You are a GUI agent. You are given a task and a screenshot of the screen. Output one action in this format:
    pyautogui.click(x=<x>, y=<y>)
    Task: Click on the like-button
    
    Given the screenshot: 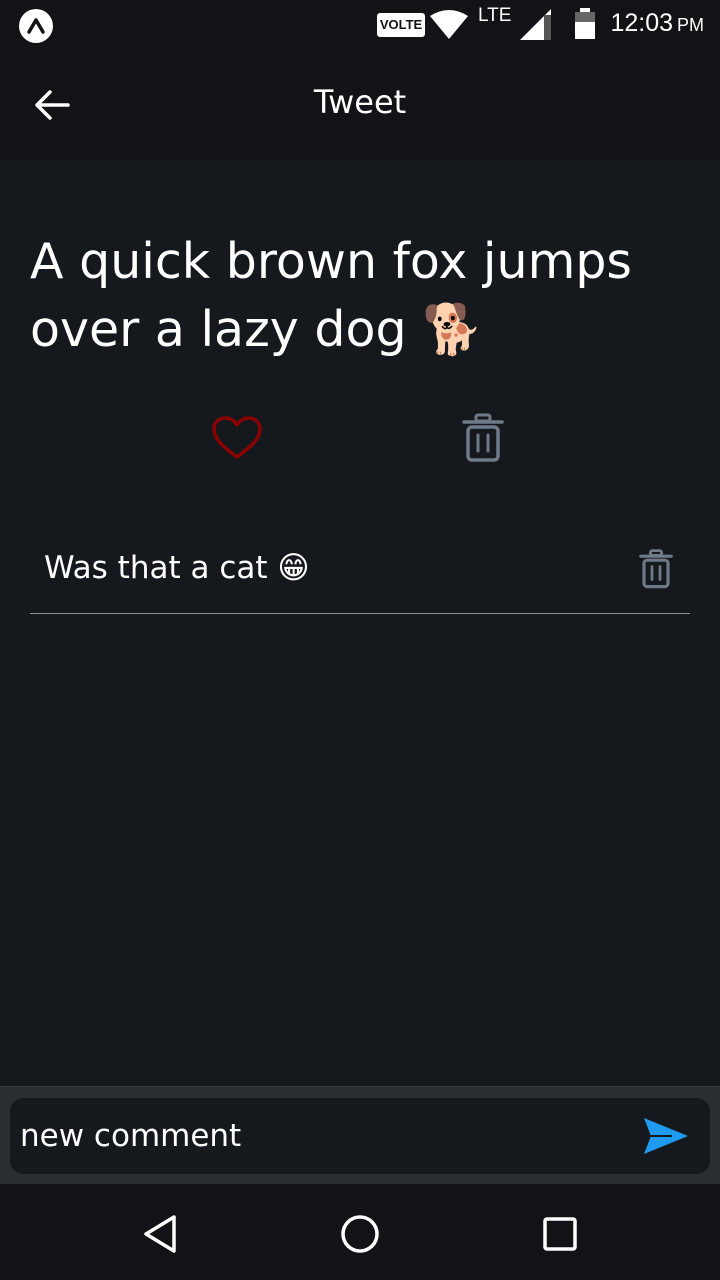 What is the action you would take?
    pyautogui.click(x=237, y=438)
    